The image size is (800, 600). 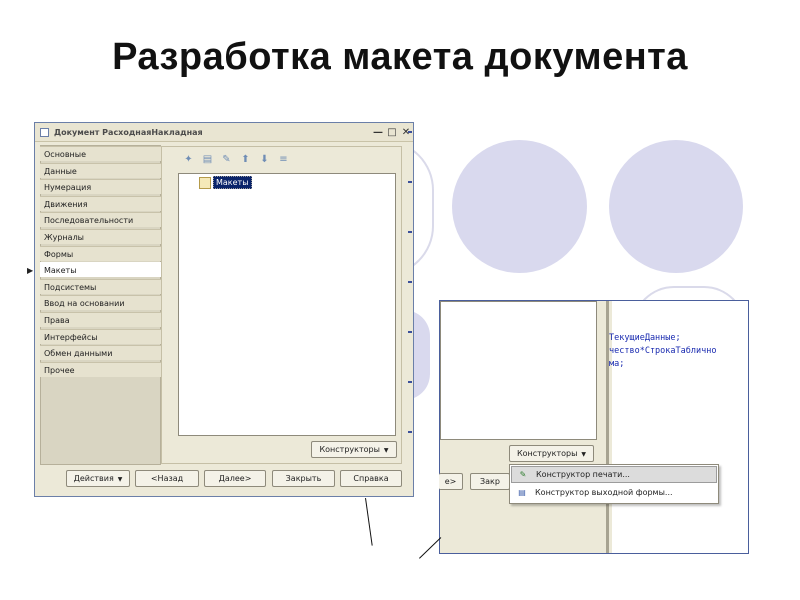 What do you see at coordinates (400, 57) in the screenshot?
I see `slide-title: Разработка макета документа` at bounding box center [400, 57].